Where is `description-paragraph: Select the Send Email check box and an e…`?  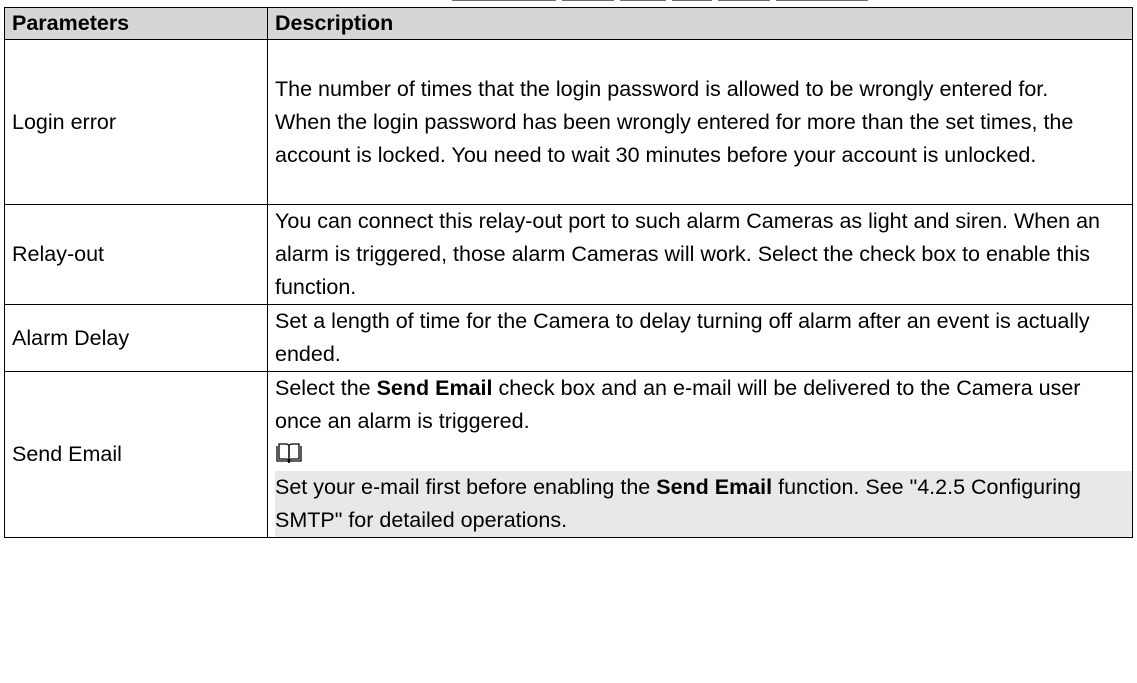
description-paragraph: Select the Send Email check box and an e… is located at coordinates (703, 405).